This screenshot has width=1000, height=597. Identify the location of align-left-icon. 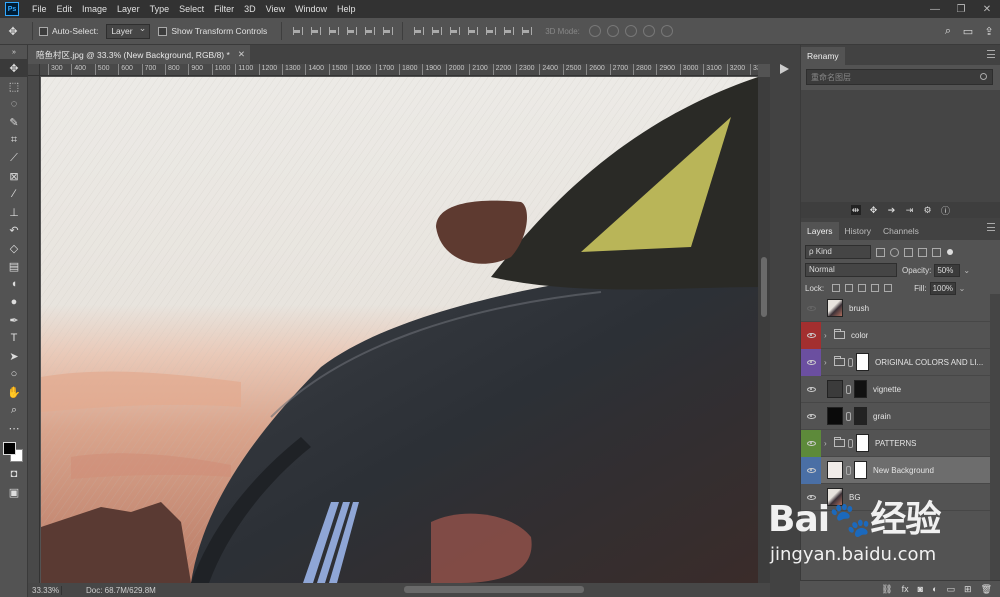
(351, 31).